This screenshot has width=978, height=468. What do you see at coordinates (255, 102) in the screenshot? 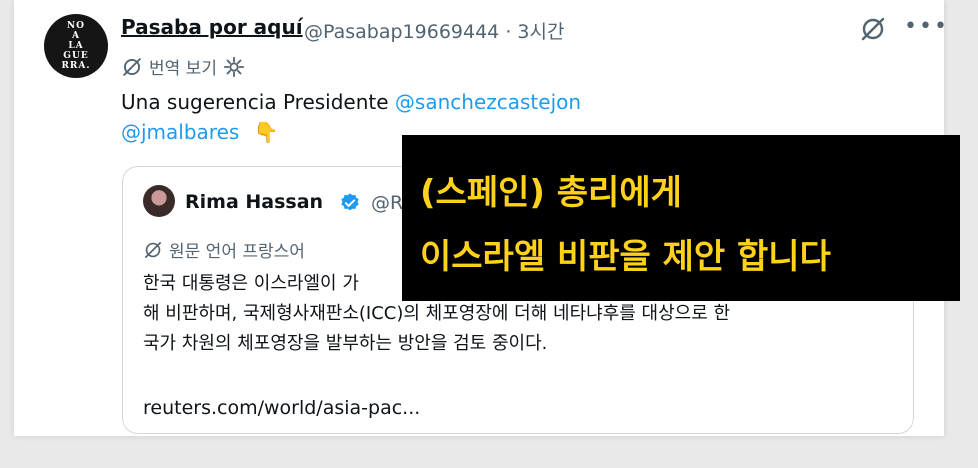
I see `tweet-text: Una sugerencia Presidente` at bounding box center [255, 102].